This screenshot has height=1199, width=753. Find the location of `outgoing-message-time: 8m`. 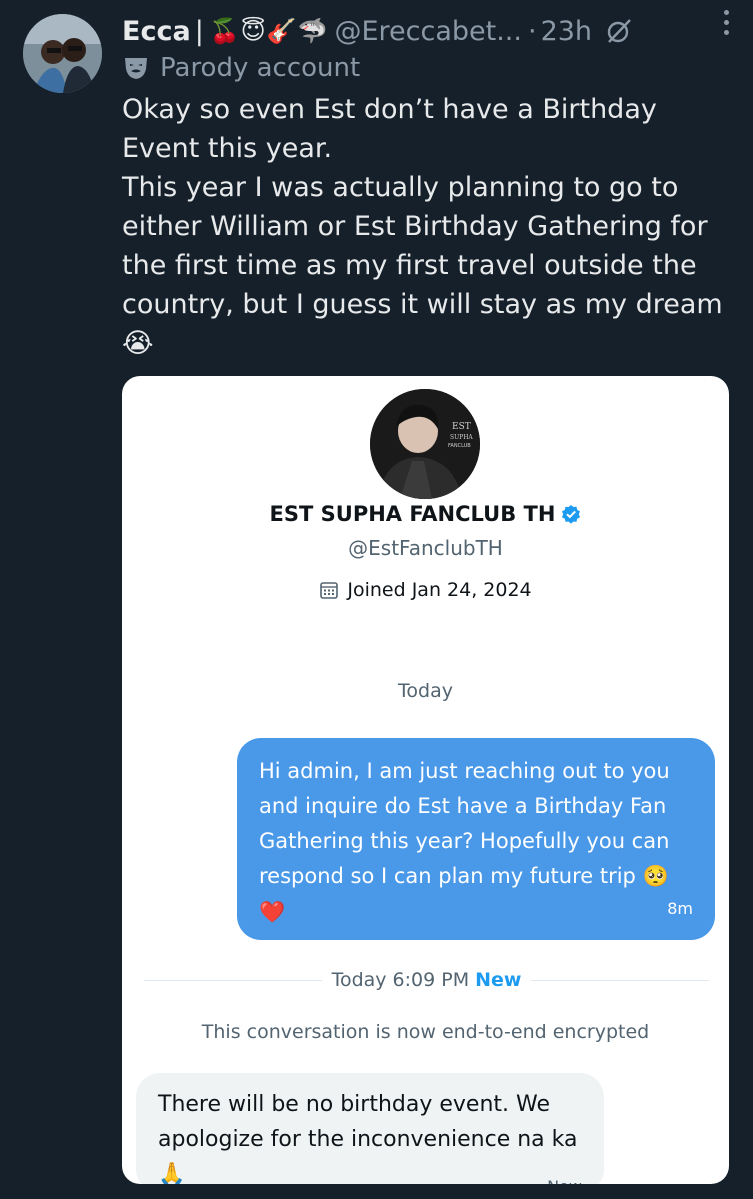

outgoing-message-time: 8m is located at coordinates (680, 908).